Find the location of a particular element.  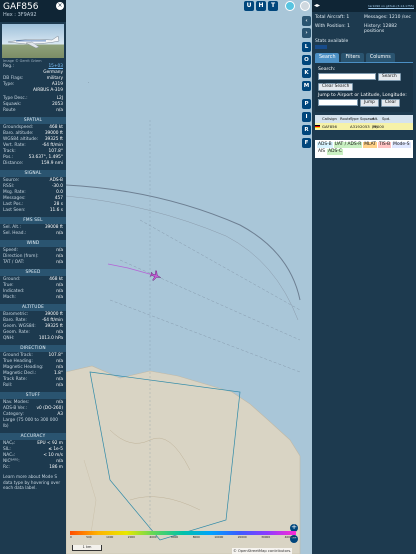

clear-search-button: Clear Search is located at coordinates (336, 86).